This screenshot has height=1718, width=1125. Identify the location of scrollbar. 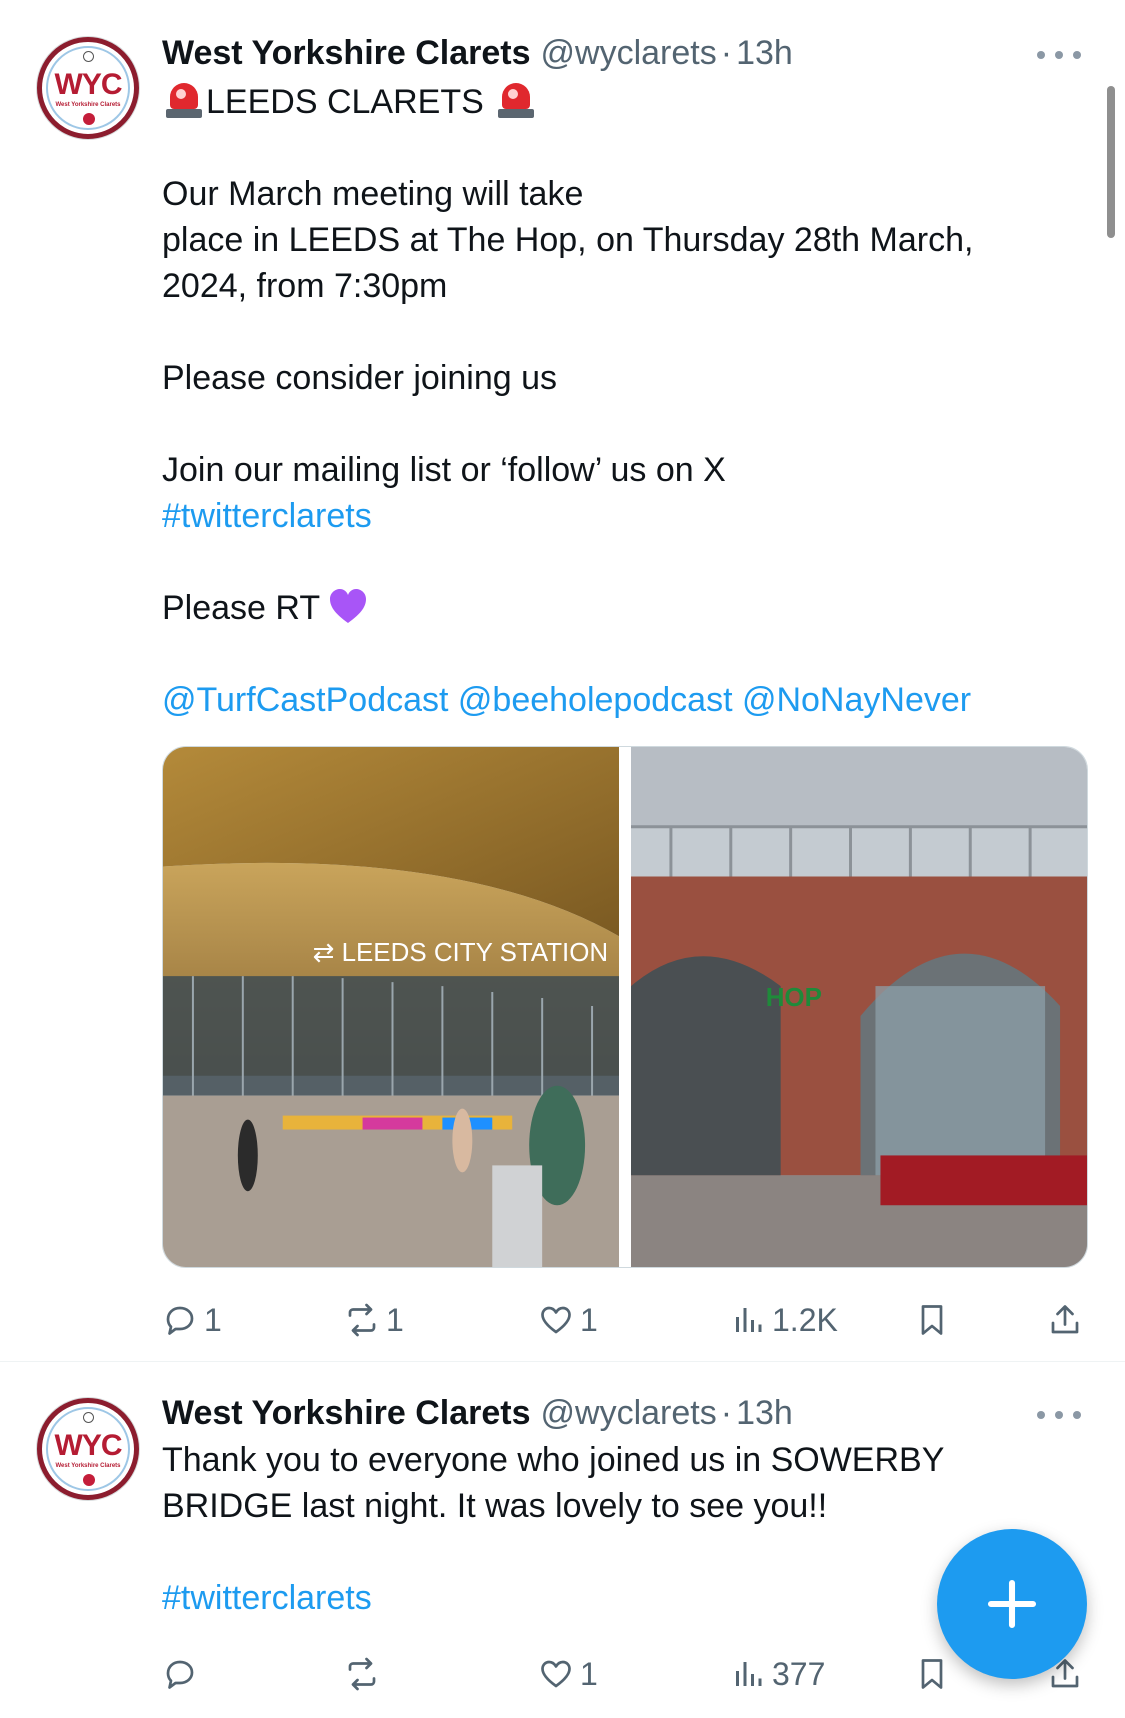
(1111, 162).